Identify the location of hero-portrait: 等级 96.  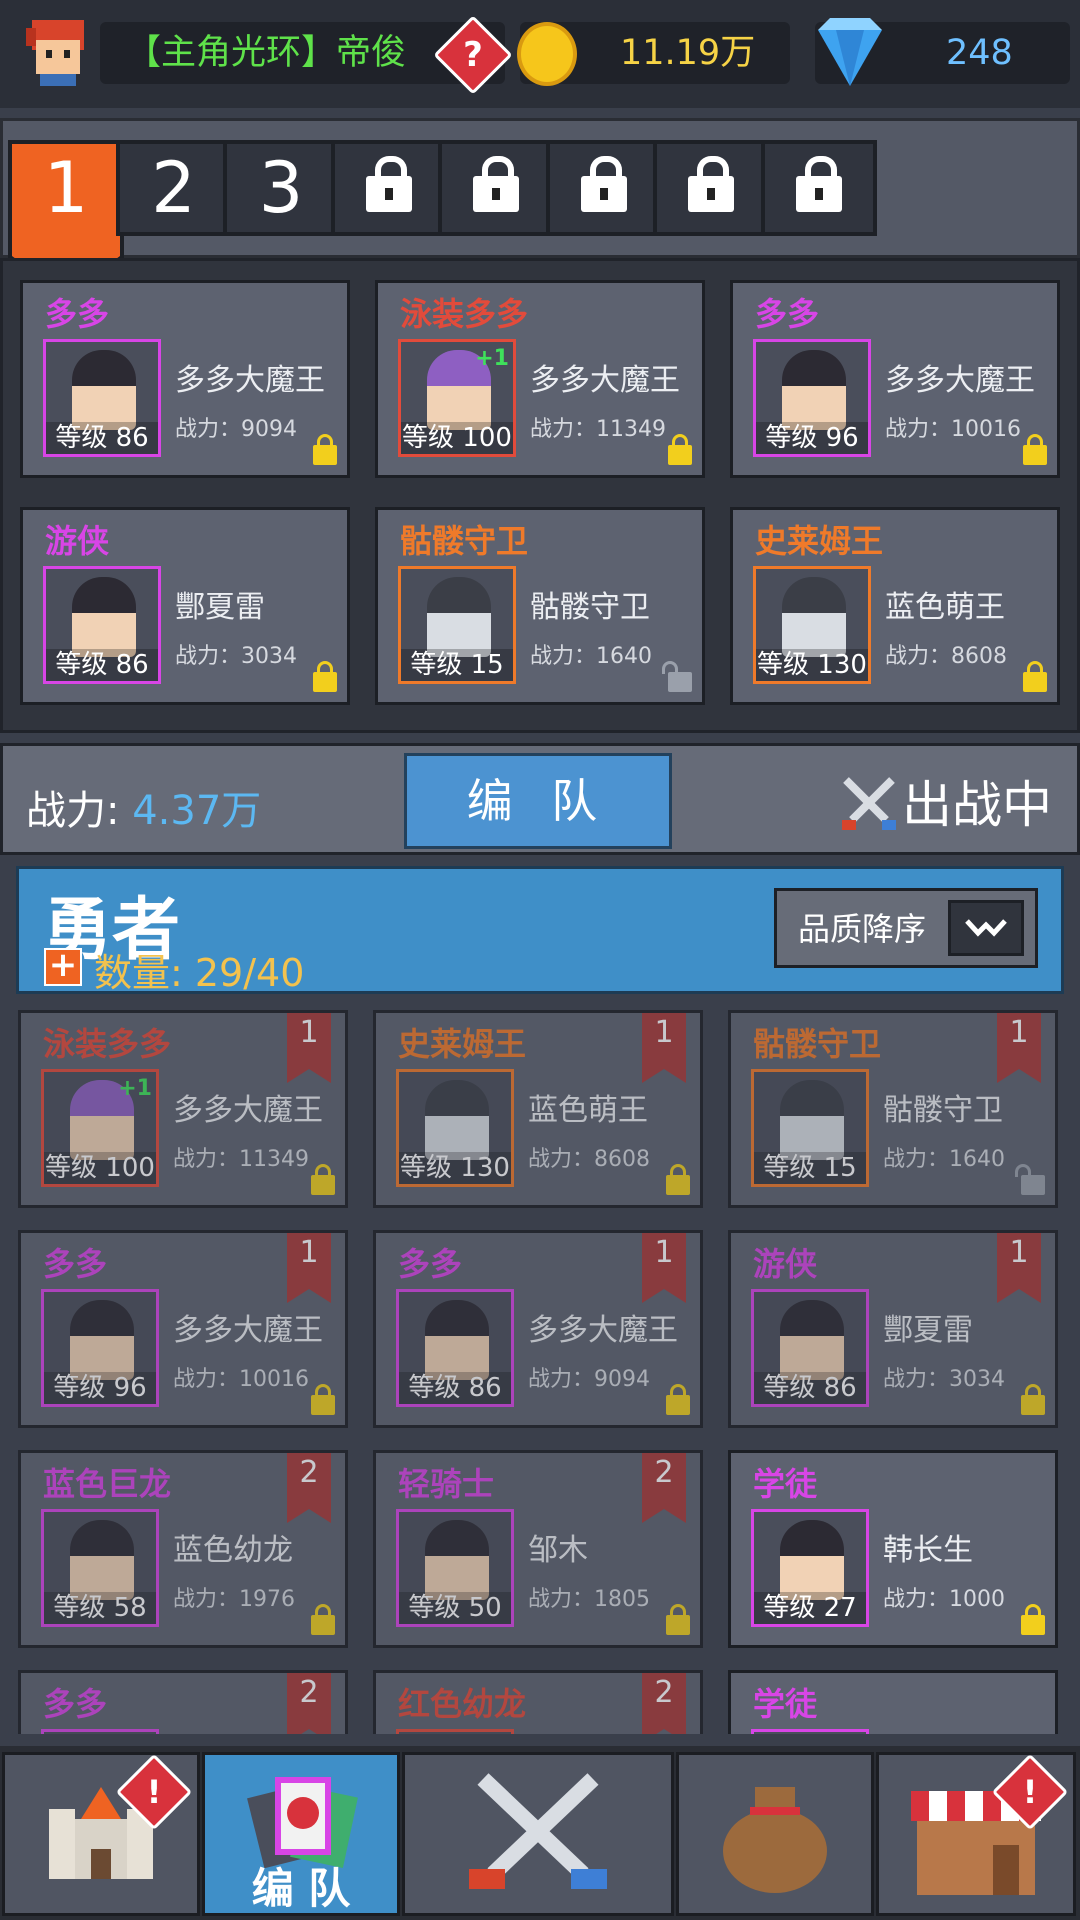
(812, 398).